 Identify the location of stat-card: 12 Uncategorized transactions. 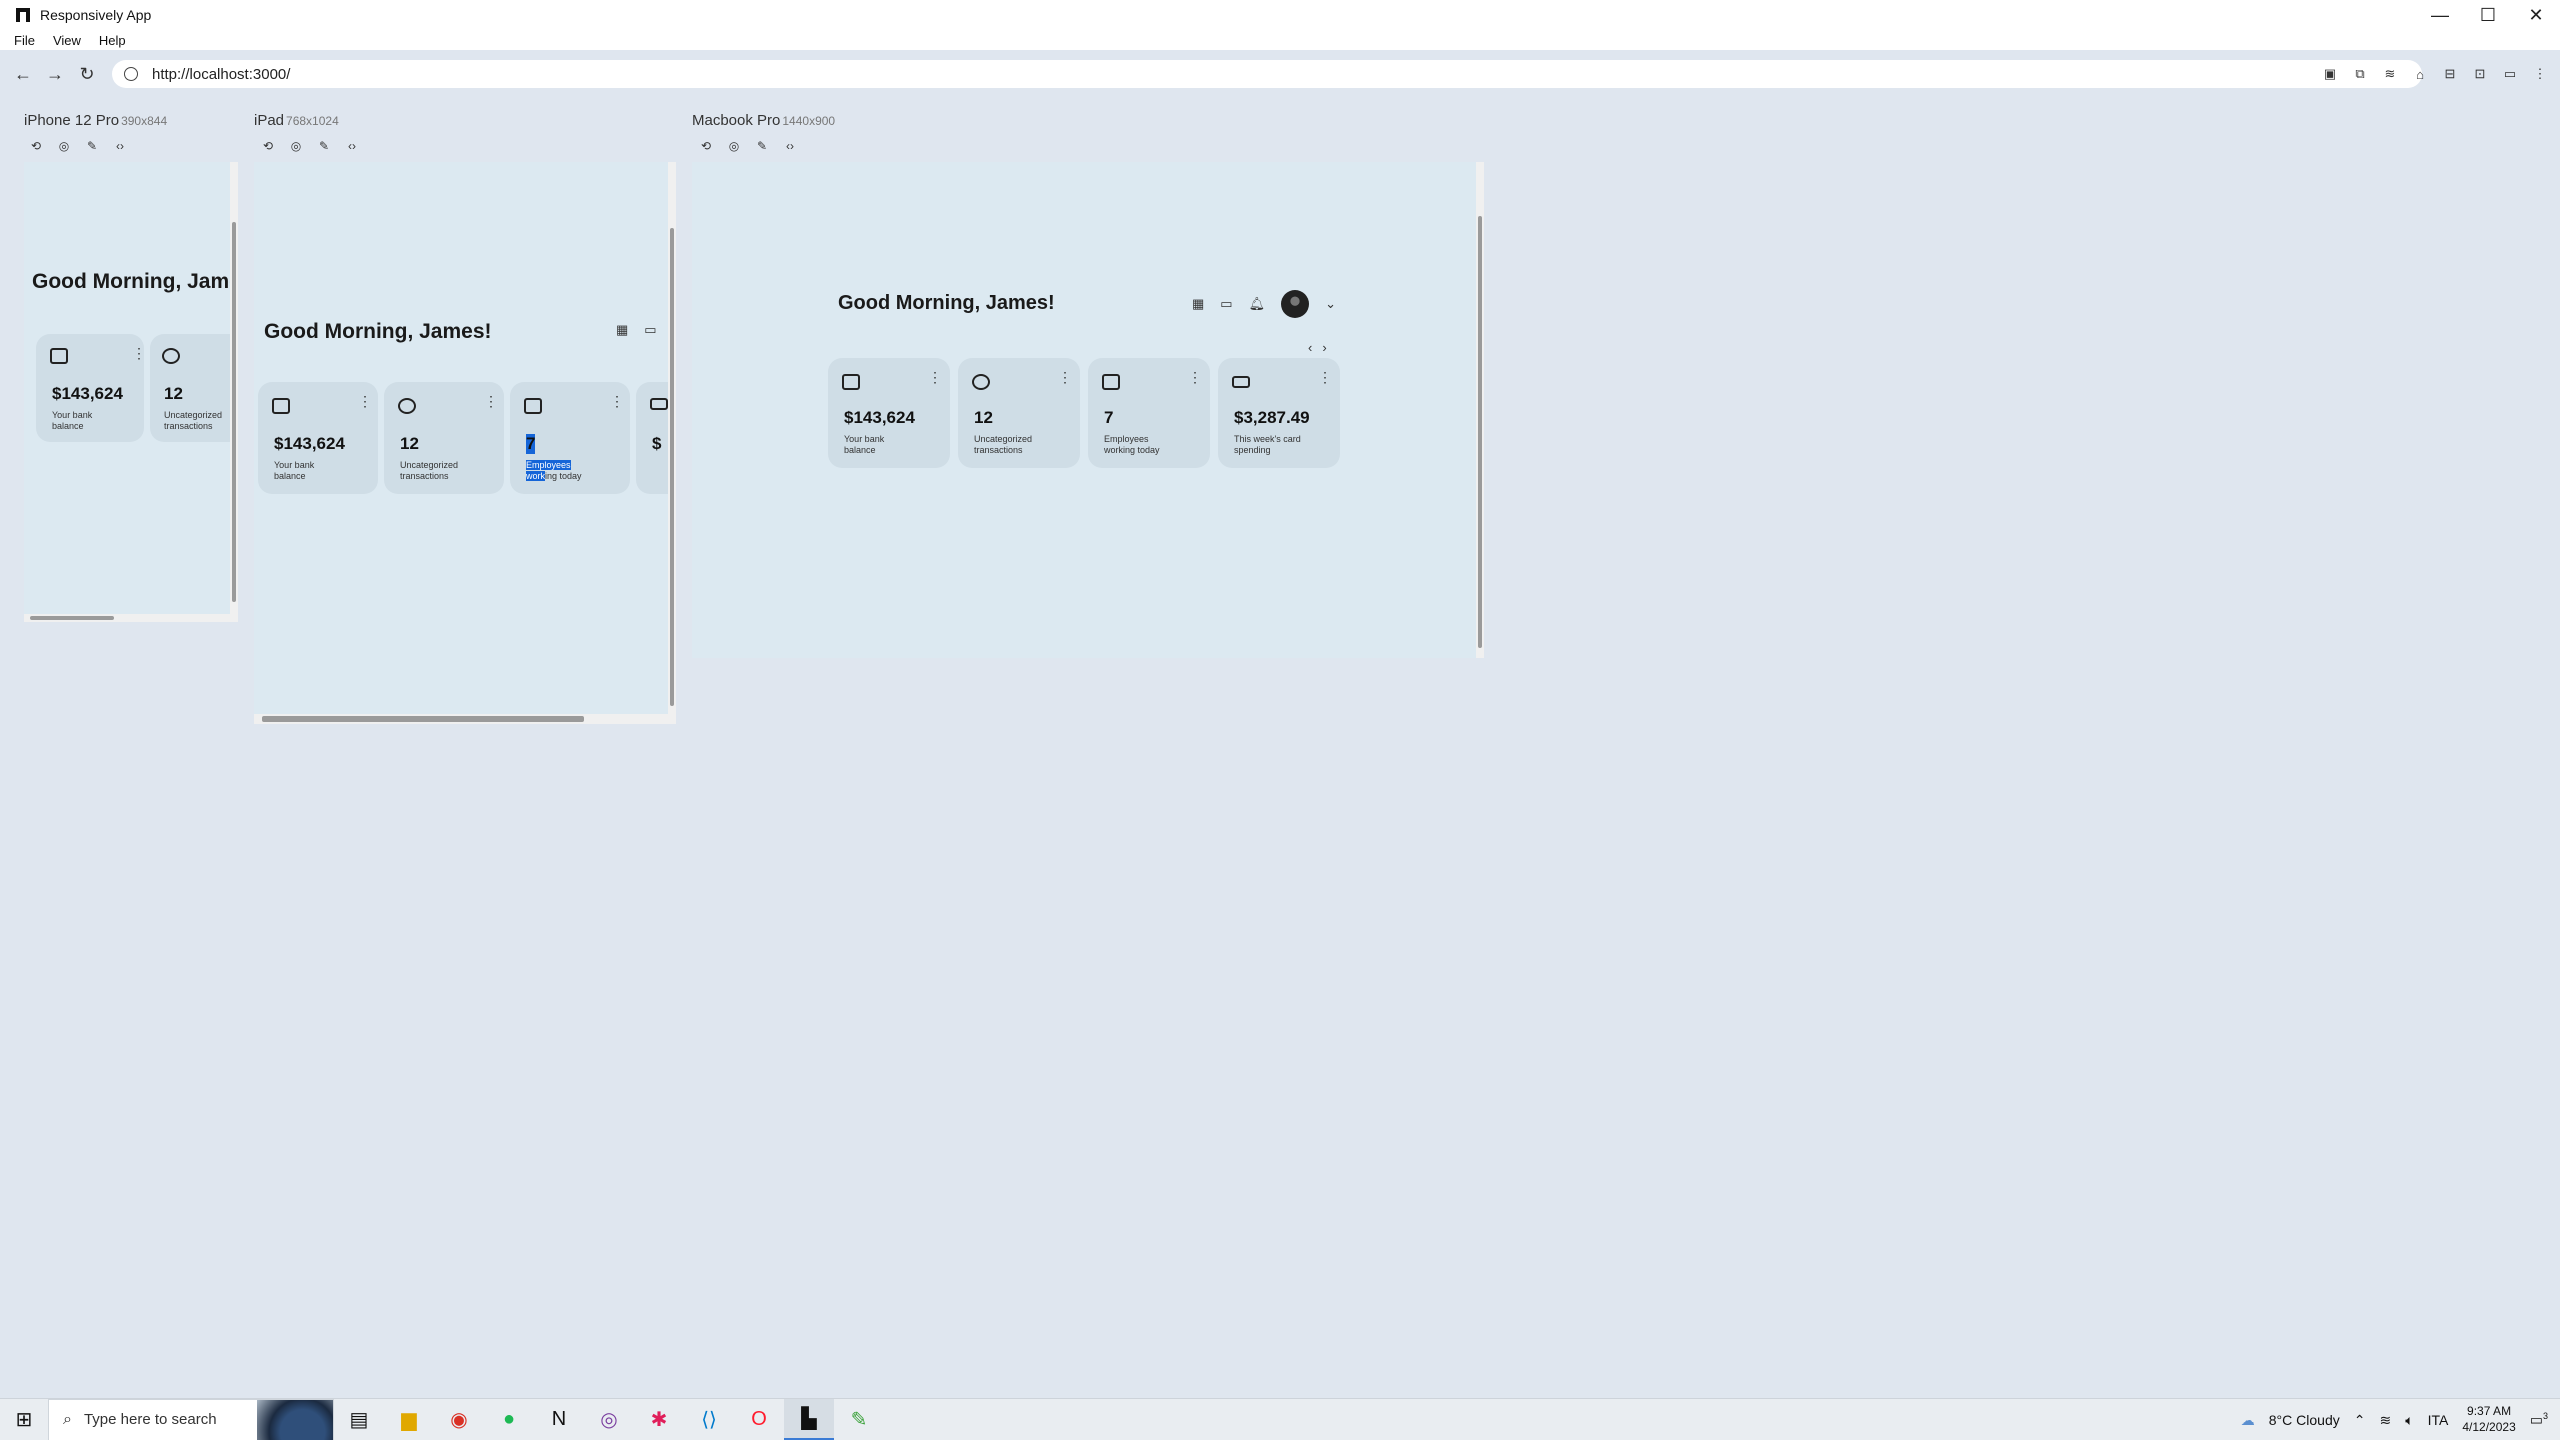
(190, 388).